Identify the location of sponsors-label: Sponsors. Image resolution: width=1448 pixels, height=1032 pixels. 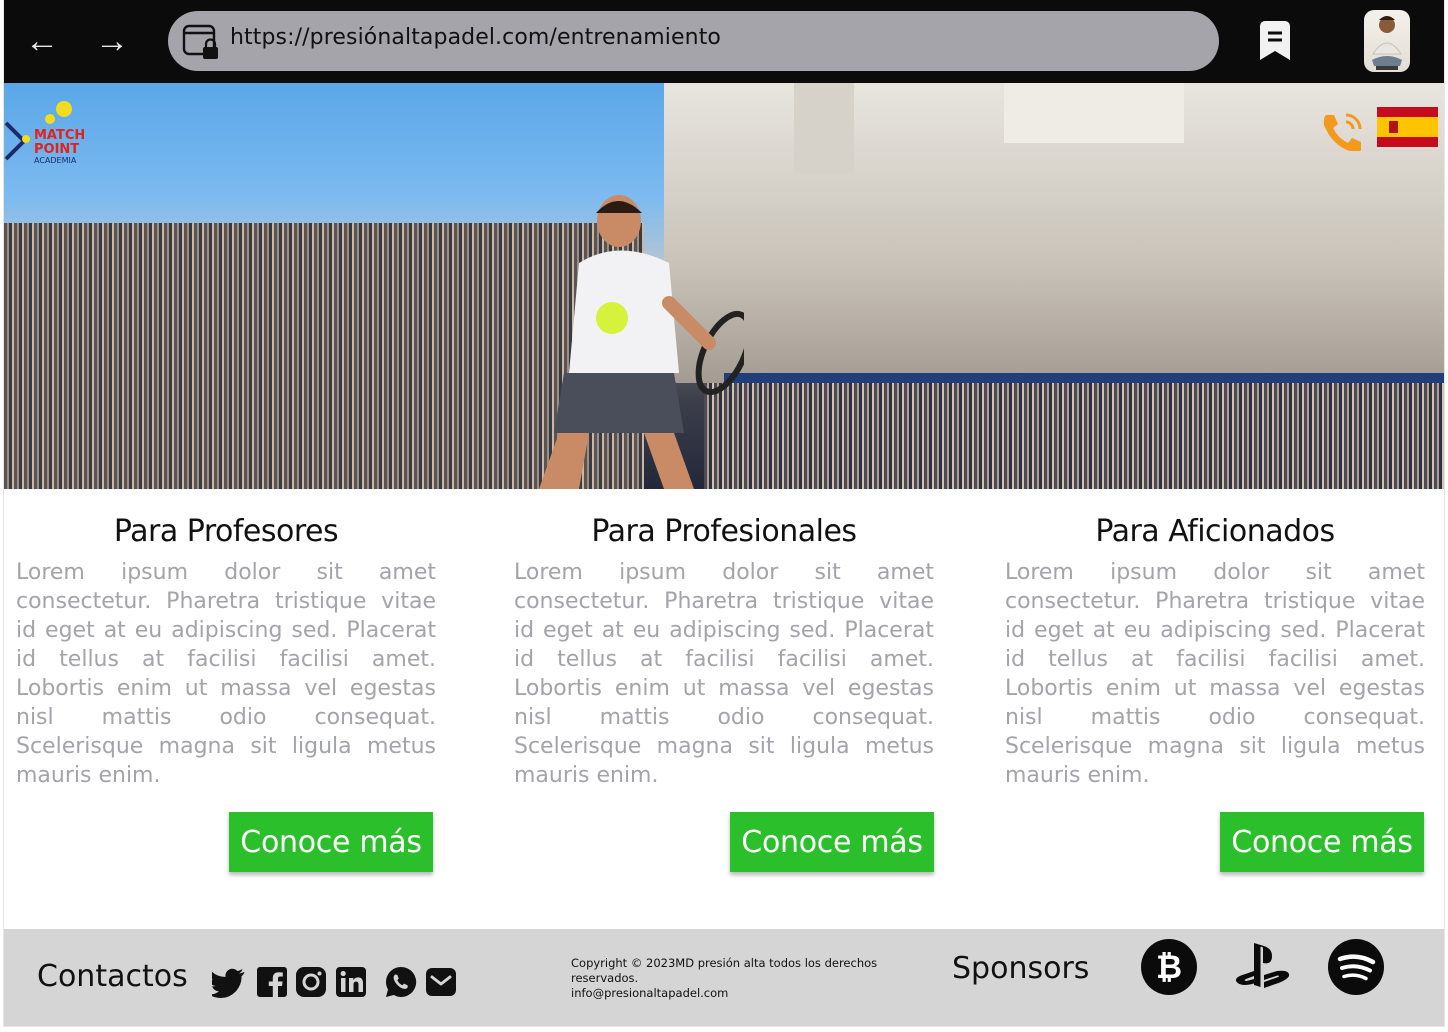
(1021, 968).